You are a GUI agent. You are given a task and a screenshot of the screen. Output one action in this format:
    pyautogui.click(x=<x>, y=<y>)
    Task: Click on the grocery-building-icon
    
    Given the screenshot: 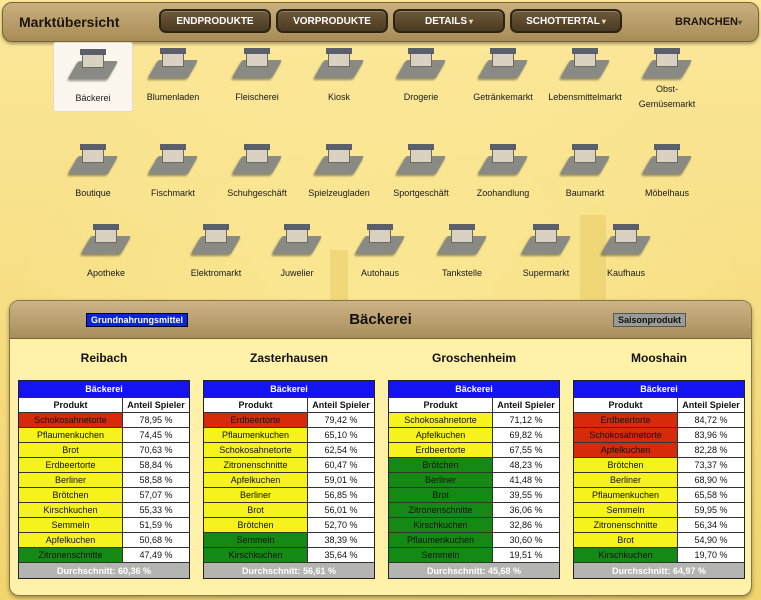 What is the action you would take?
    pyautogui.click(x=585, y=64)
    